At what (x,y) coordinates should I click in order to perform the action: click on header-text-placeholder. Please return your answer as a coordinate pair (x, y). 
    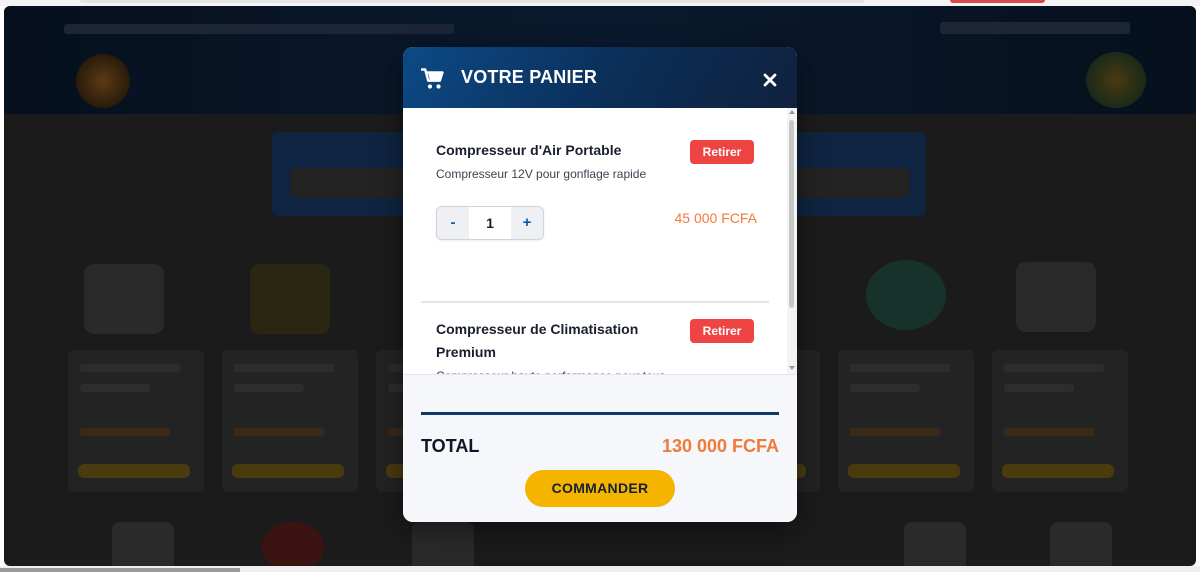
    Looking at the image, I should click on (259, 29).